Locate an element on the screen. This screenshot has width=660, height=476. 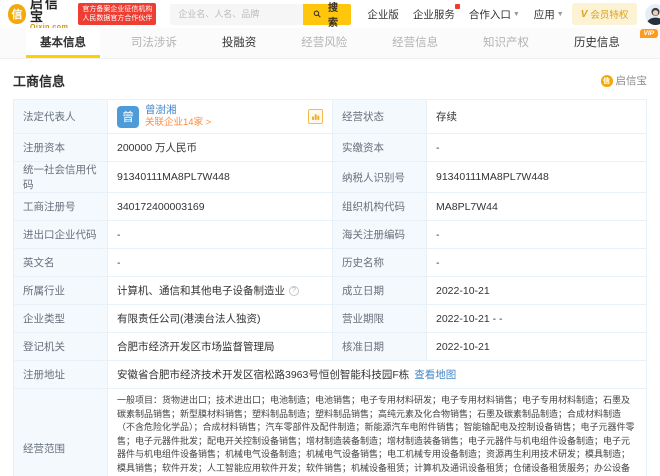
brand-name: 启信宝 is located at coordinates (44, 12).